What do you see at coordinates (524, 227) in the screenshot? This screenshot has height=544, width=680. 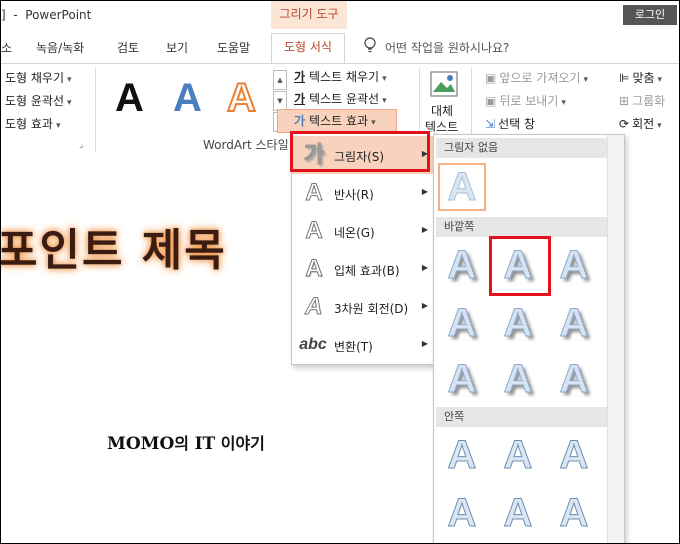 I see `section-outer: 바깥쪽` at bounding box center [524, 227].